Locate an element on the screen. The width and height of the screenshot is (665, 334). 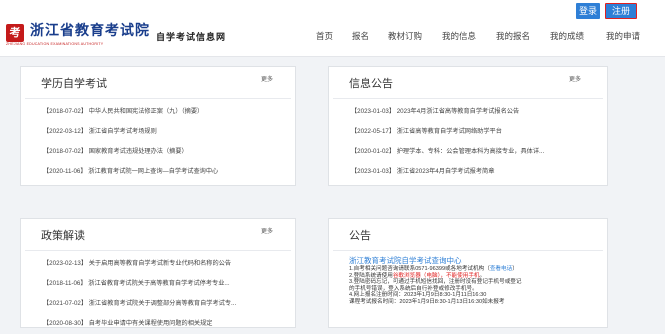
list-item: 【2020-11-06】 浙江教育考试院一网上查询—自学考试查询中心 is located at coordinates (165, 172).